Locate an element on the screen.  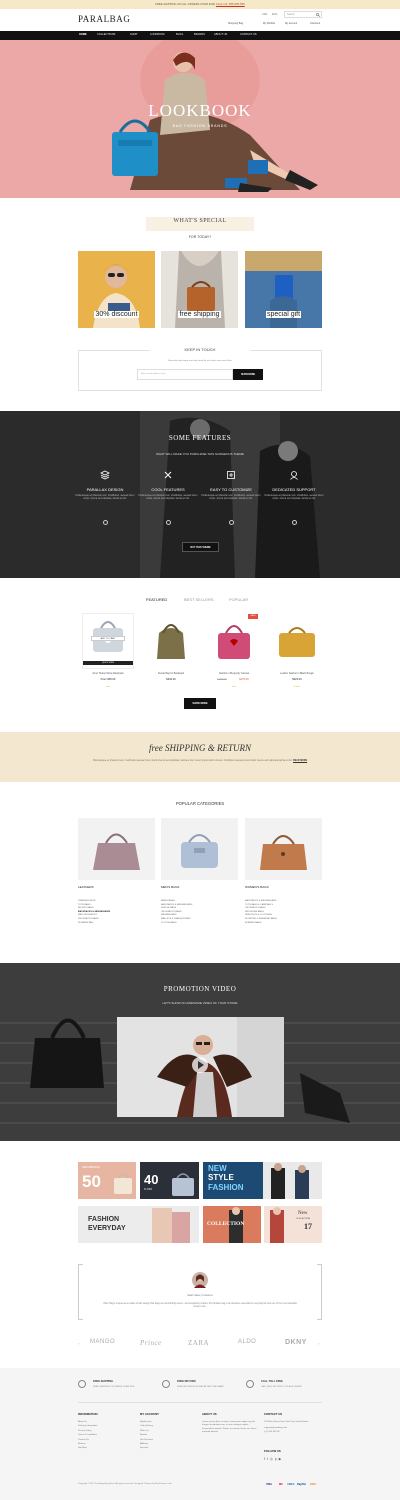
promo-shipping-card: free shipping is located at coordinates (199, 289).